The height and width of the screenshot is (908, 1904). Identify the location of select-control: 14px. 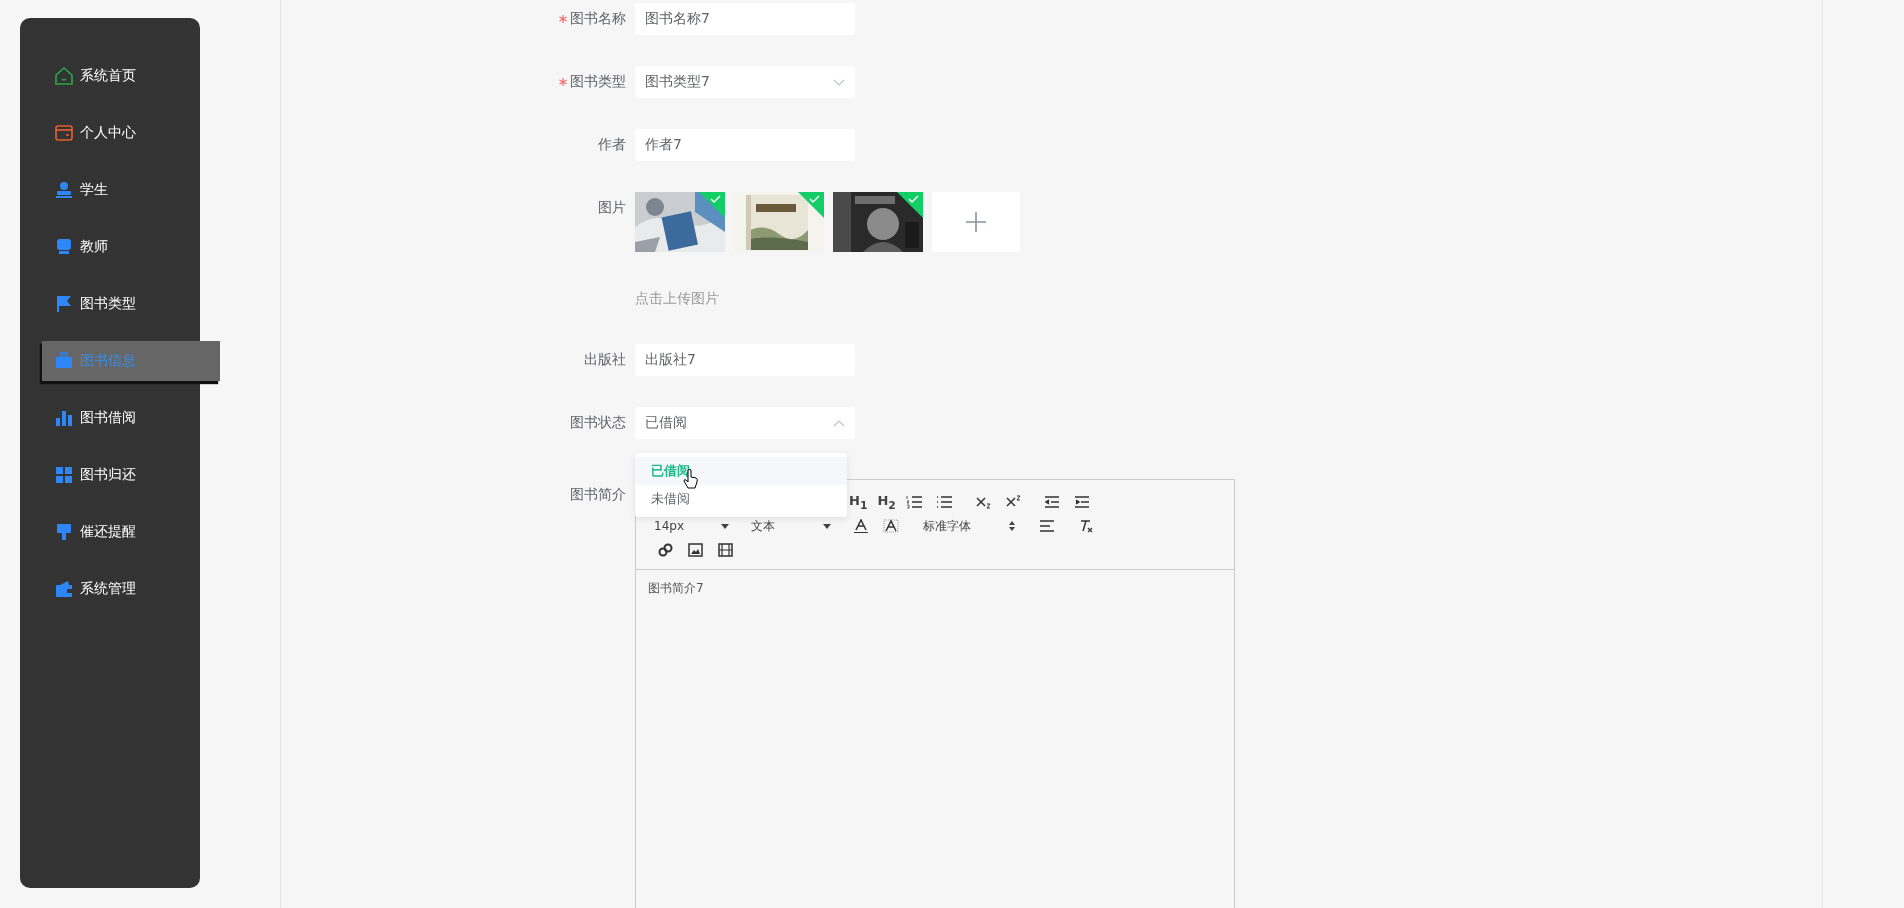
(691, 526).